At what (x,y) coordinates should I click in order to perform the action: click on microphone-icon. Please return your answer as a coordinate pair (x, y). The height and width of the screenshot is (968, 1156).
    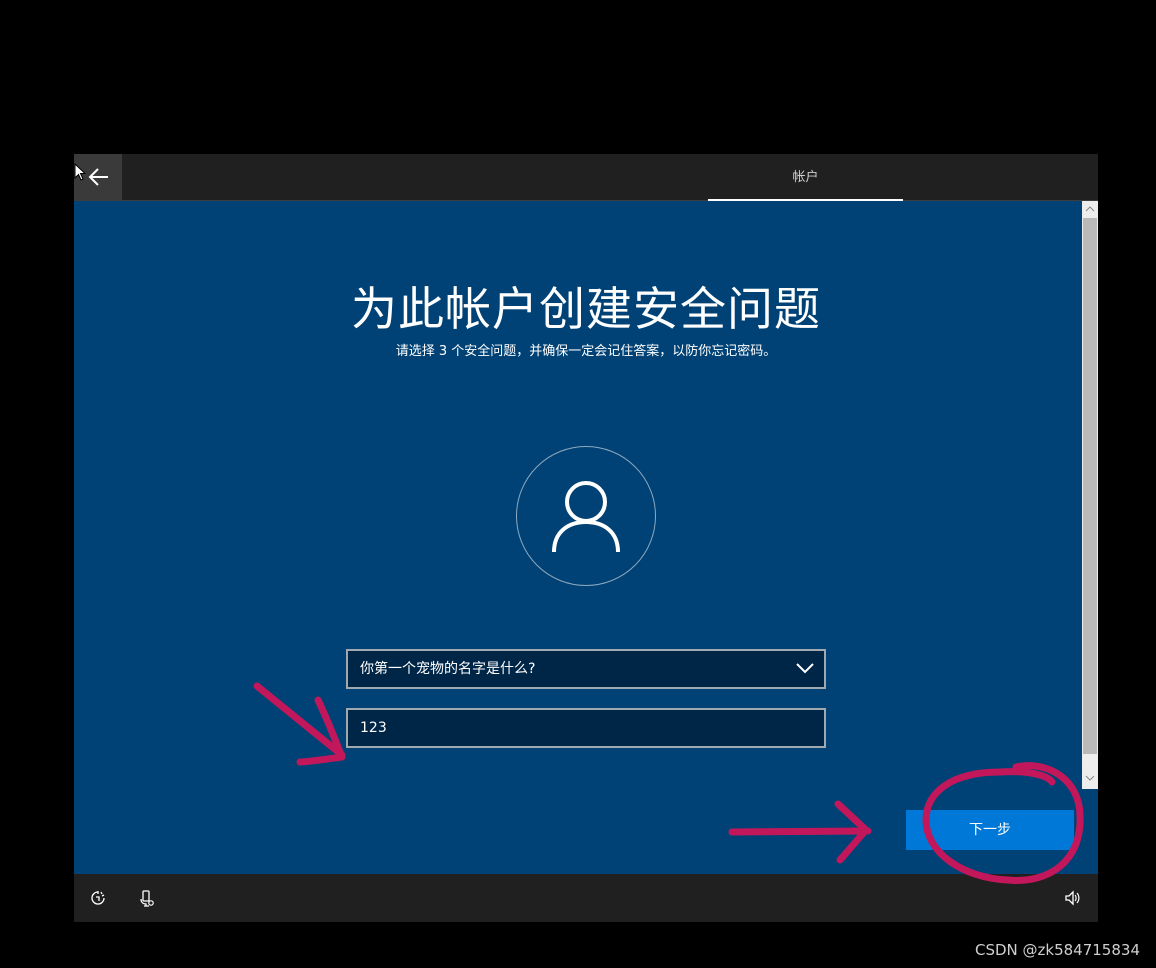
    Looking at the image, I should click on (147, 898).